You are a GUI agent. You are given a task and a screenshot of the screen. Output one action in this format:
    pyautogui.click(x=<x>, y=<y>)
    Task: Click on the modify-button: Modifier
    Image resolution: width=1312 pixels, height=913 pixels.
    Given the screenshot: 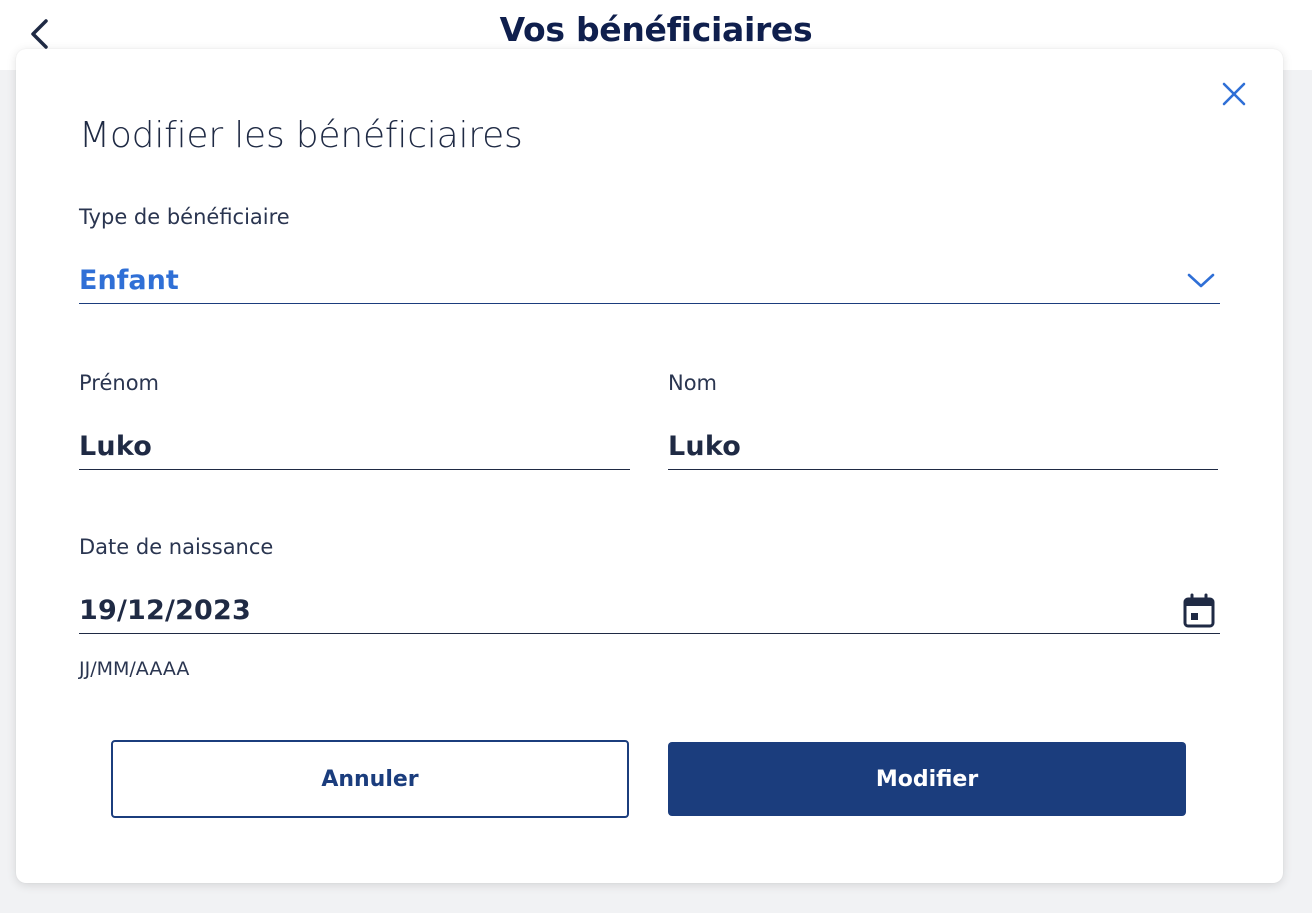 What is the action you would take?
    pyautogui.click(x=927, y=779)
    